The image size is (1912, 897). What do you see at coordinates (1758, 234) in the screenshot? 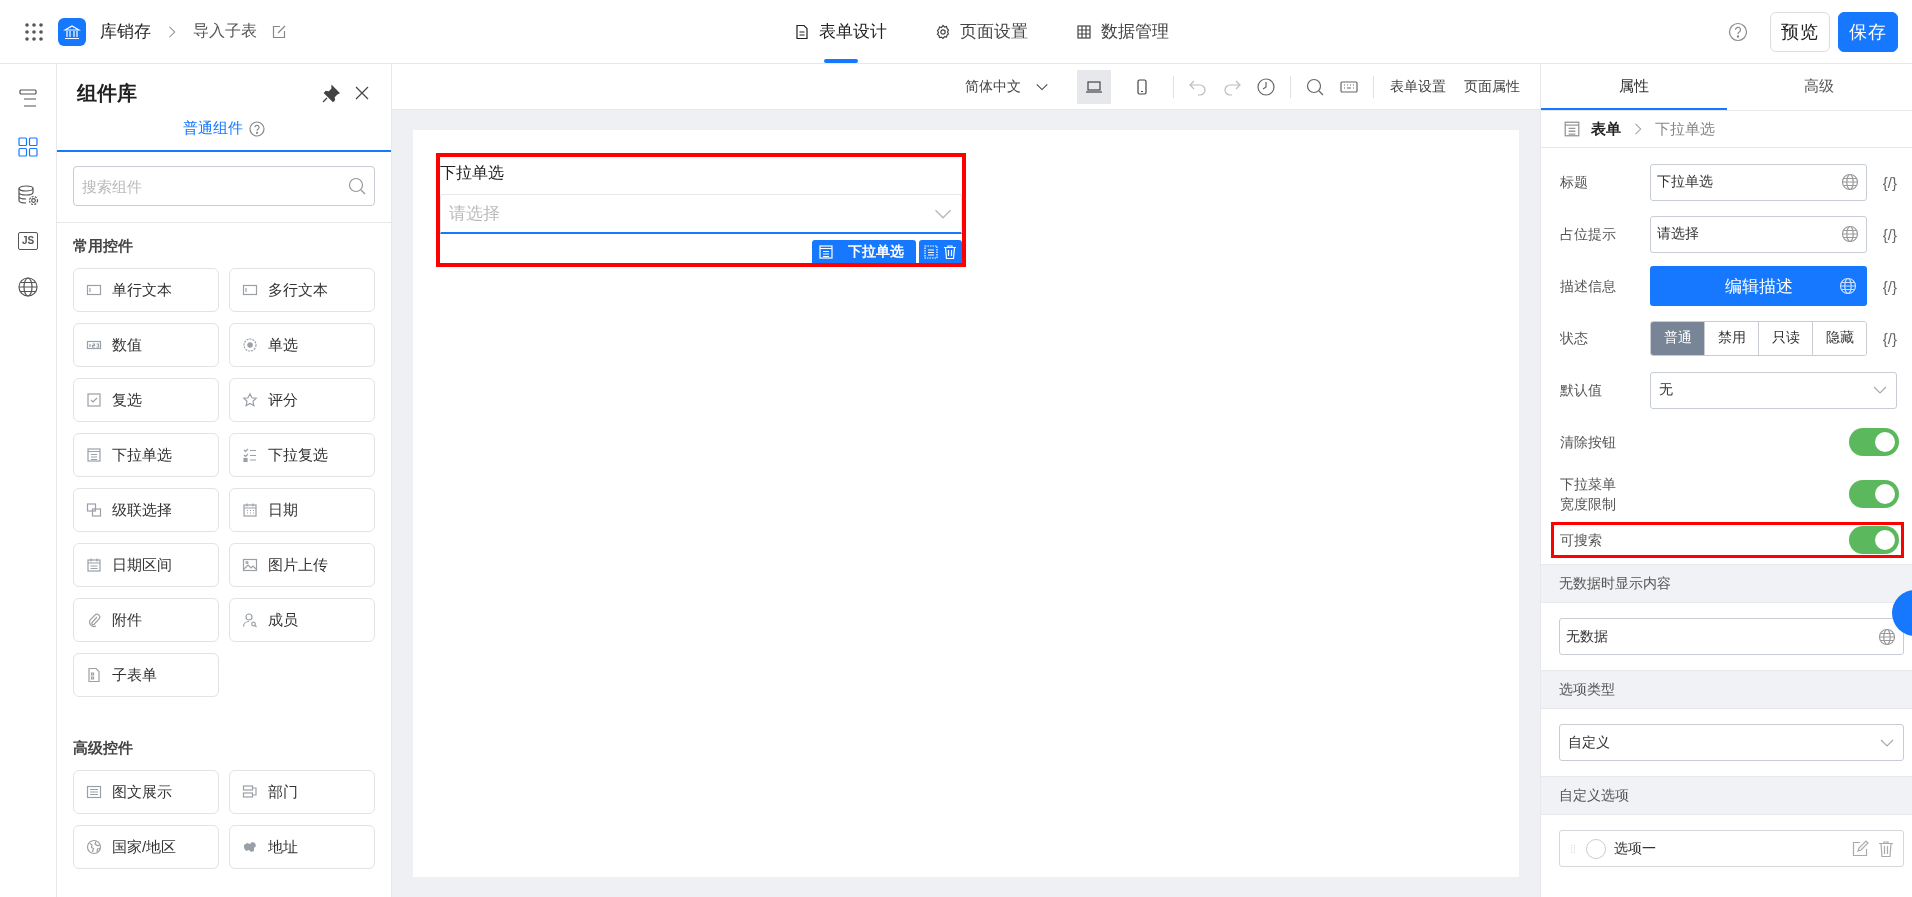
I see `text-field: 请选择` at bounding box center [1758, 234].